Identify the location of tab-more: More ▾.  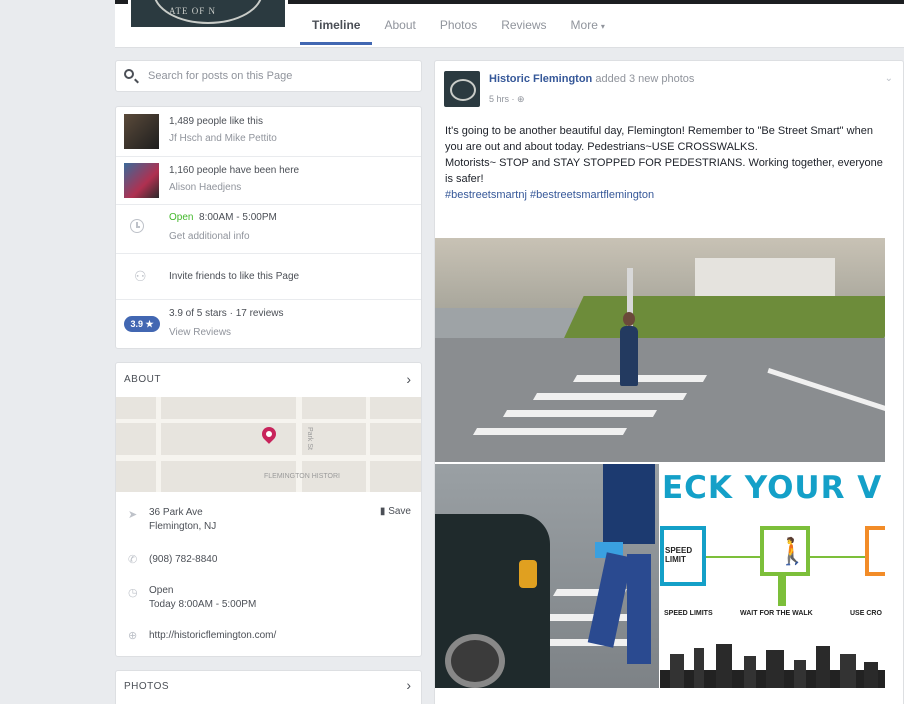
(588, 28).